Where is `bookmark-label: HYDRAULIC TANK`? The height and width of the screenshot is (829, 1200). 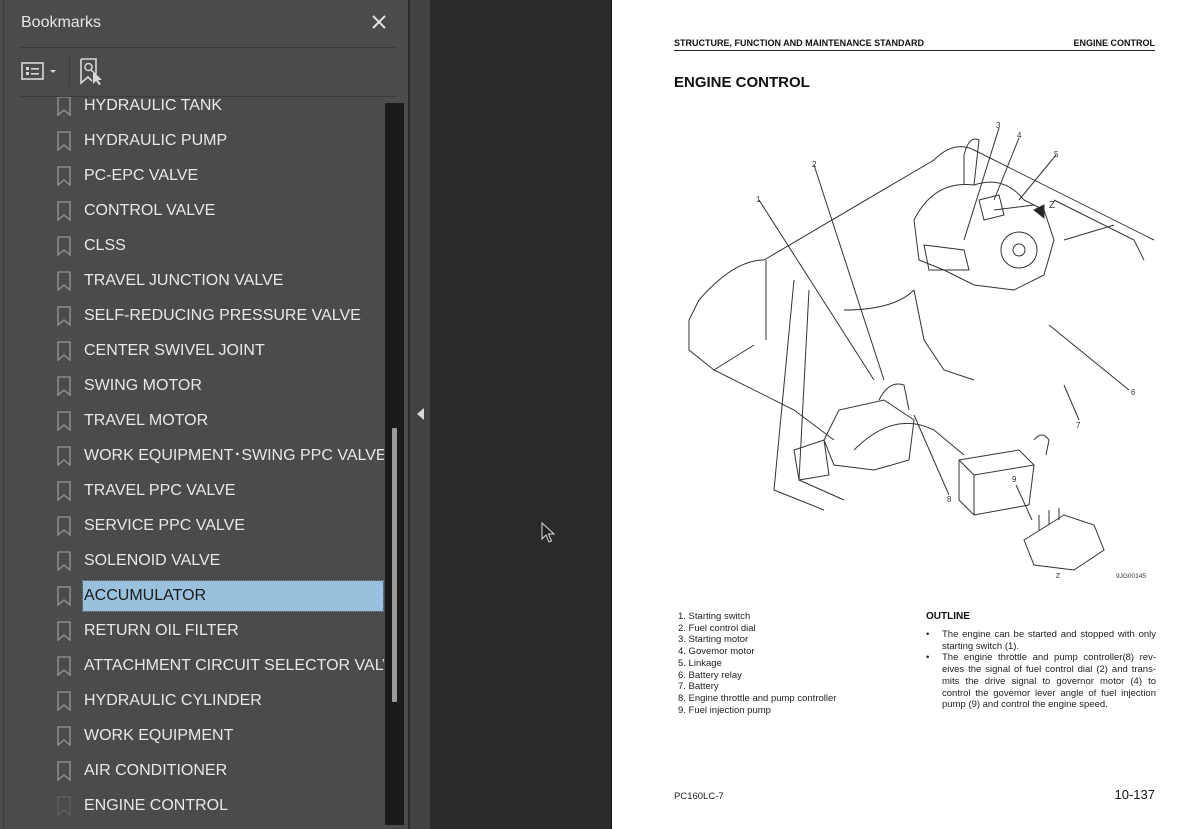 bookmark-label: HYDRAULIC TANK is located at coordinates (153, 105).